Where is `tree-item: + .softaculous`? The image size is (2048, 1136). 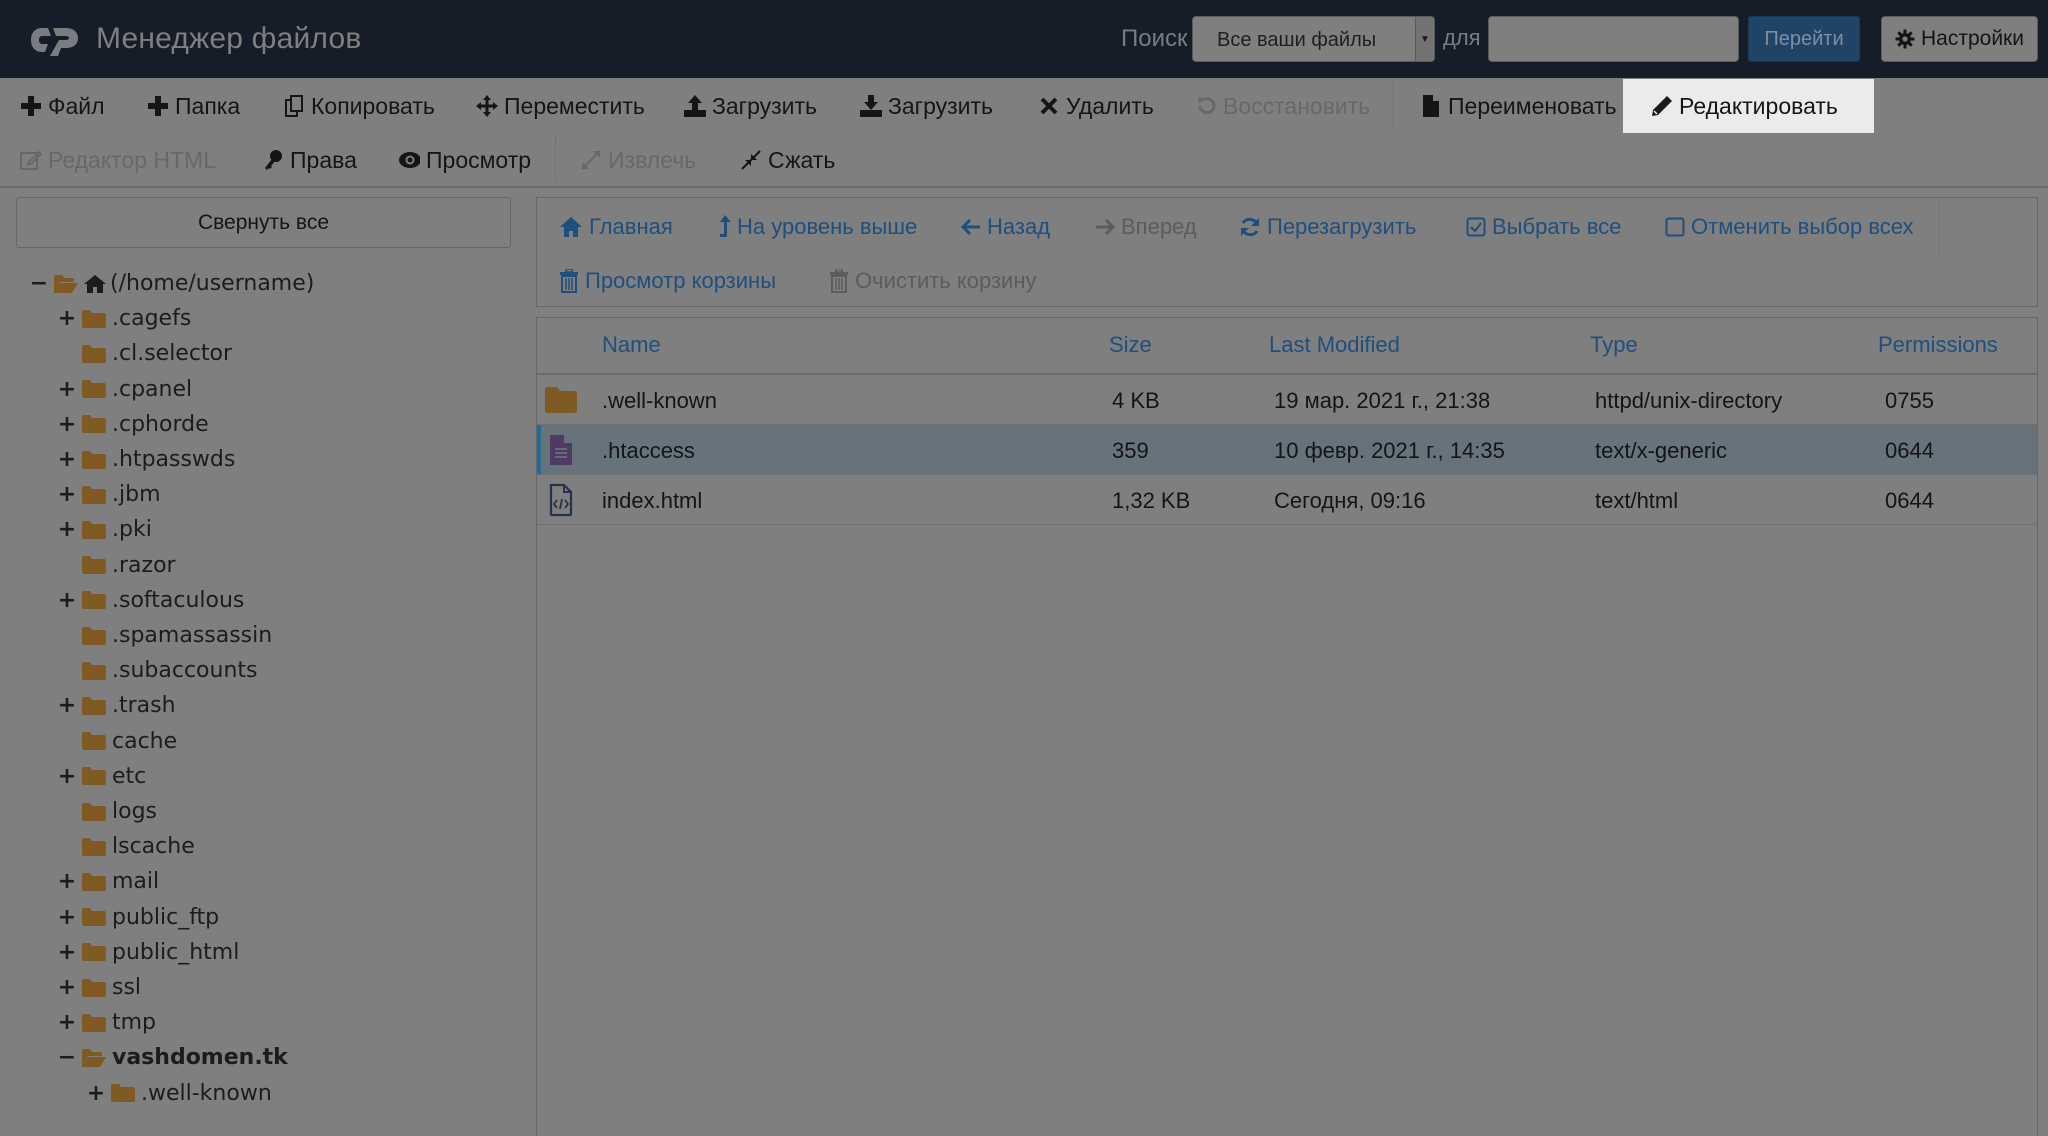
tree-item: + .softaculous is located at coordinates (150, 600).